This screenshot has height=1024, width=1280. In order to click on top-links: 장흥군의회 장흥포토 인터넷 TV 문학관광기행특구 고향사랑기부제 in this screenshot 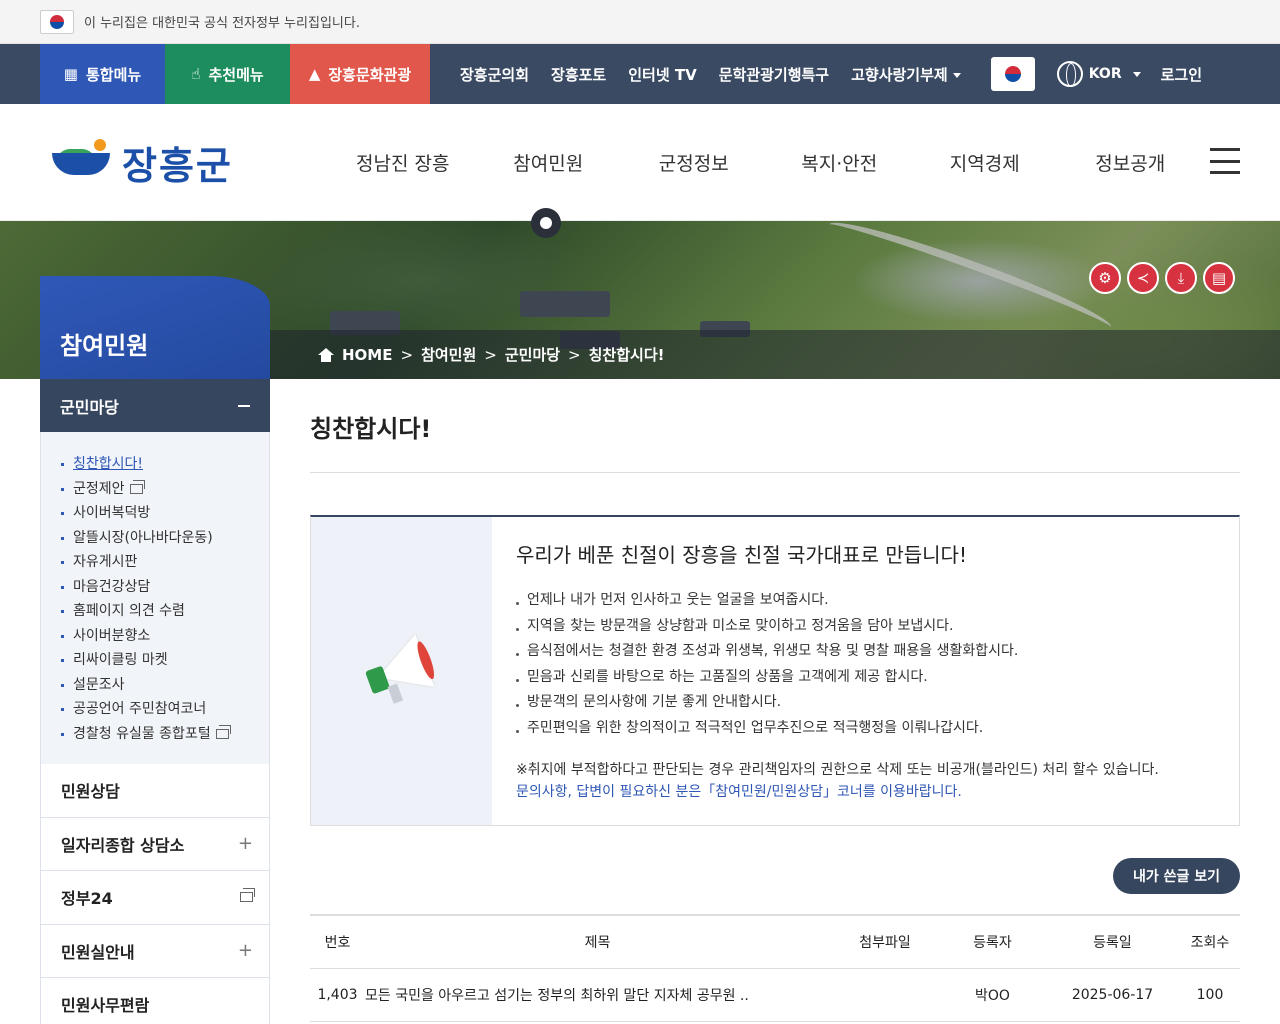, I will do `click(710, 74)`.